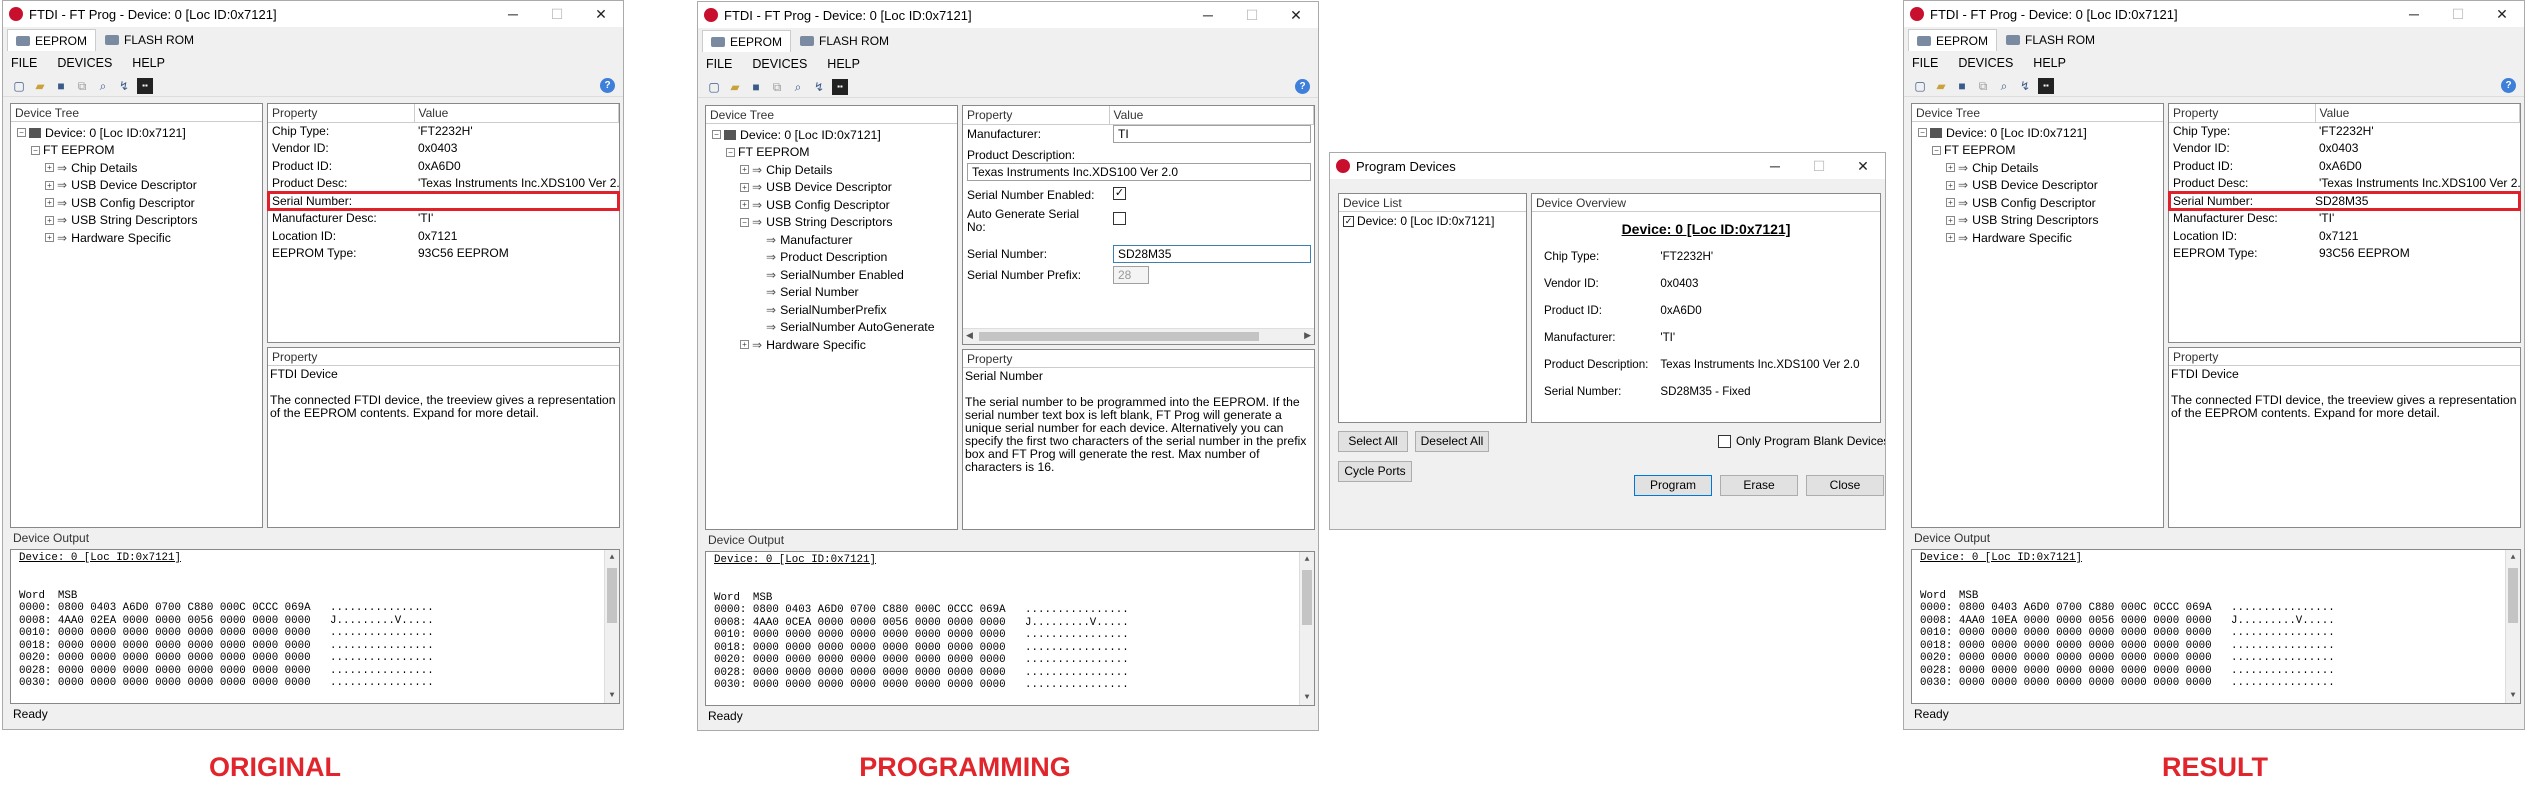  Describe the element at coordinates (2040, 238) in the screenshot. I see `tree-node-hardware-specific: + ⇒ Hardware Specific` at that location.